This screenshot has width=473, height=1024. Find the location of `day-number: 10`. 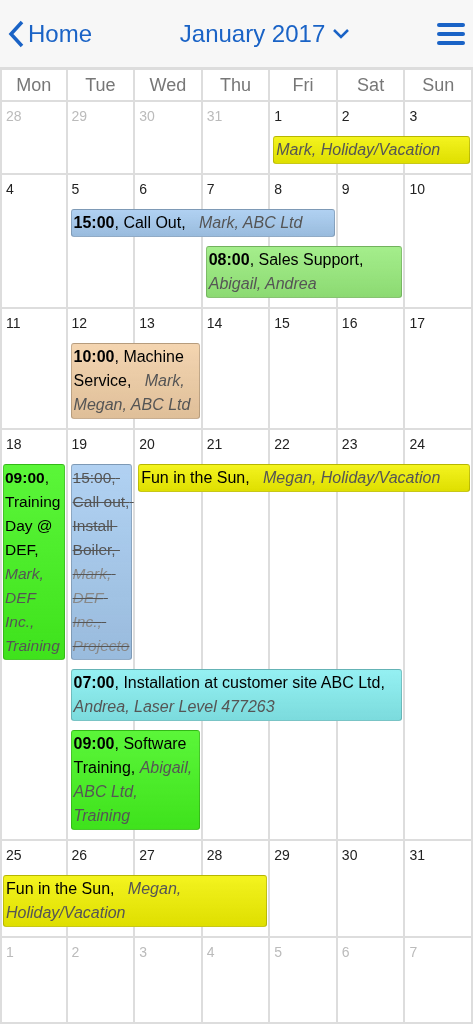

day-number: 10 is located at coordinates (438, 186).